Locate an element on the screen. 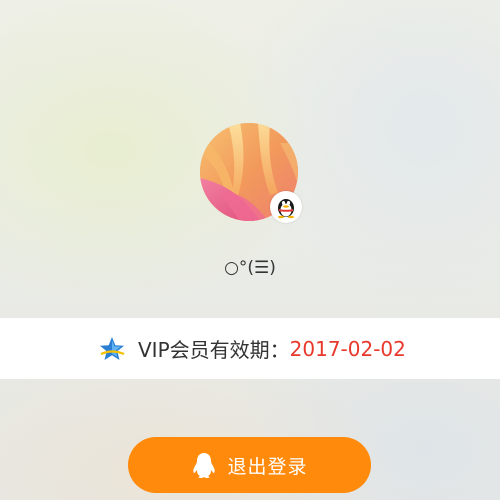 This screenshot has width=500, height=500. star-icon is located at coordinates (112, 348).